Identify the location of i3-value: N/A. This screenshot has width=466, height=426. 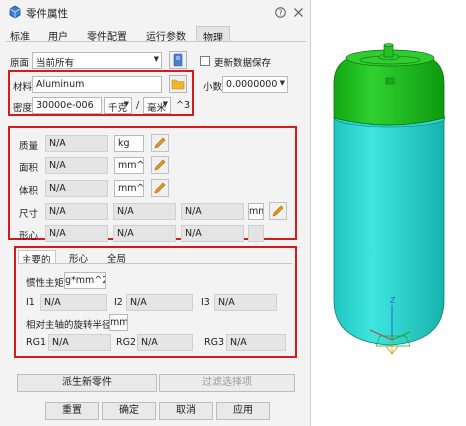
(226, 302).